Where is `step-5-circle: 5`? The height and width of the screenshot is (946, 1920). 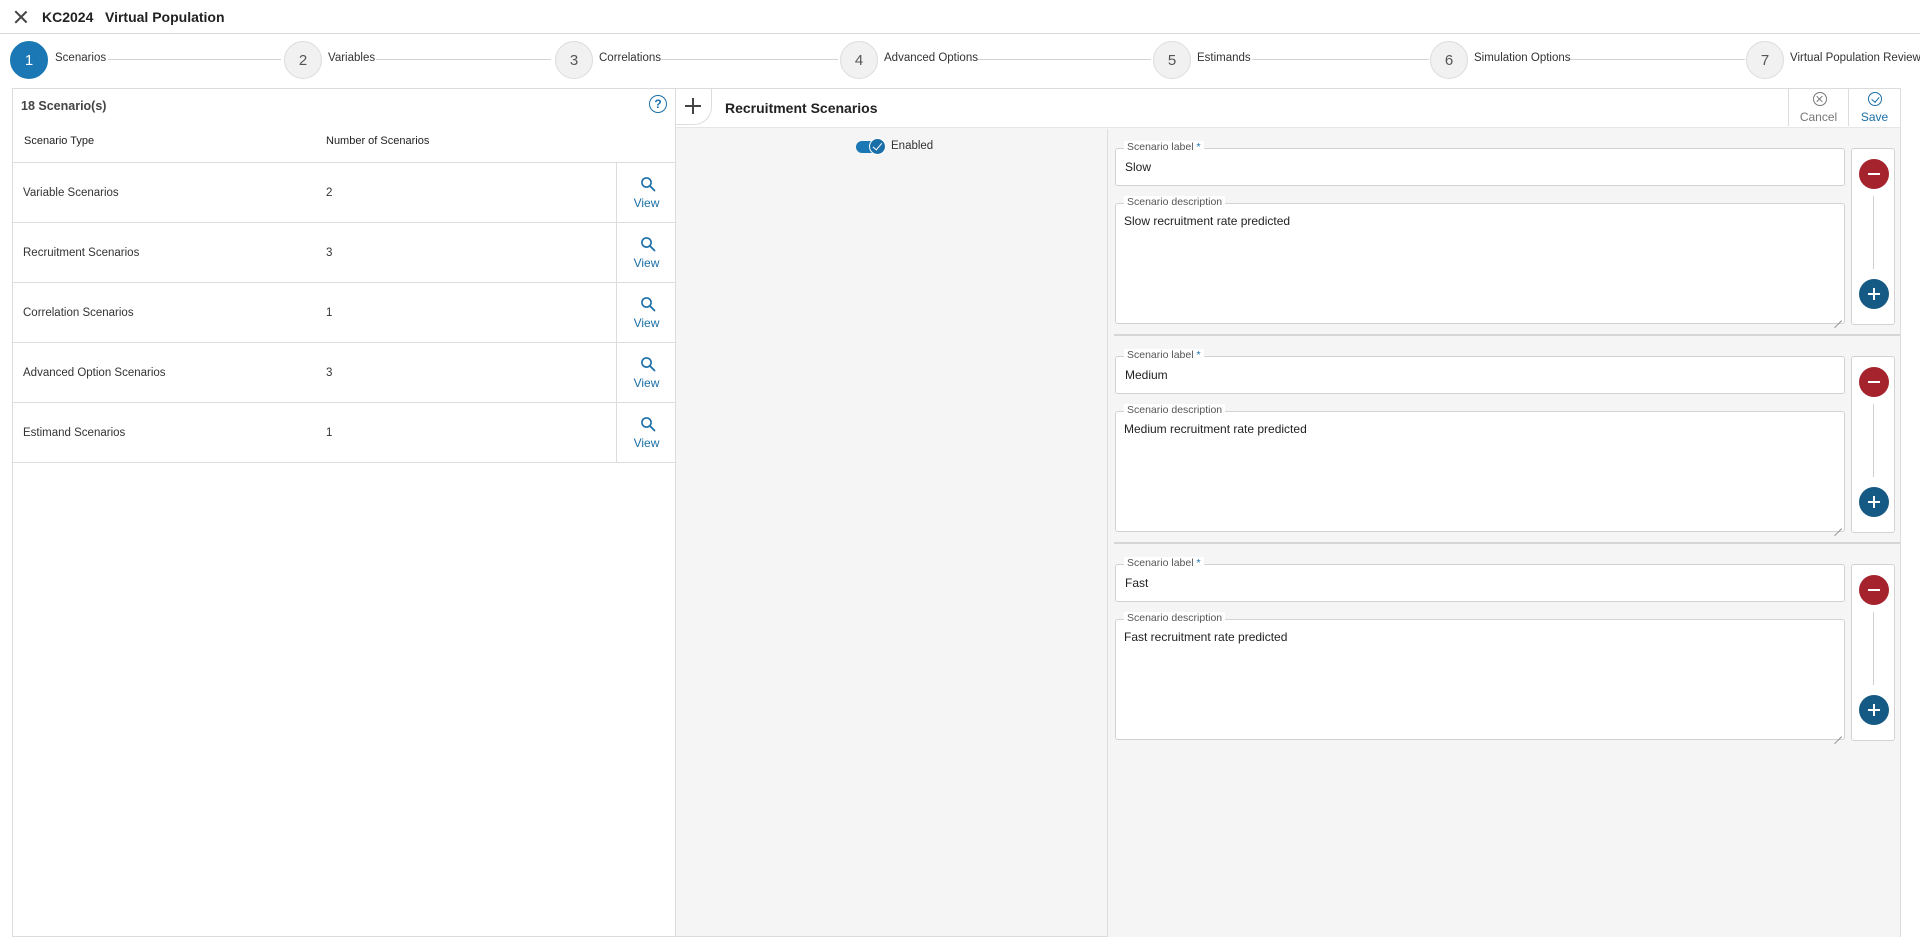
step-5-circle: 5 is located at coordinates (1172, 60).